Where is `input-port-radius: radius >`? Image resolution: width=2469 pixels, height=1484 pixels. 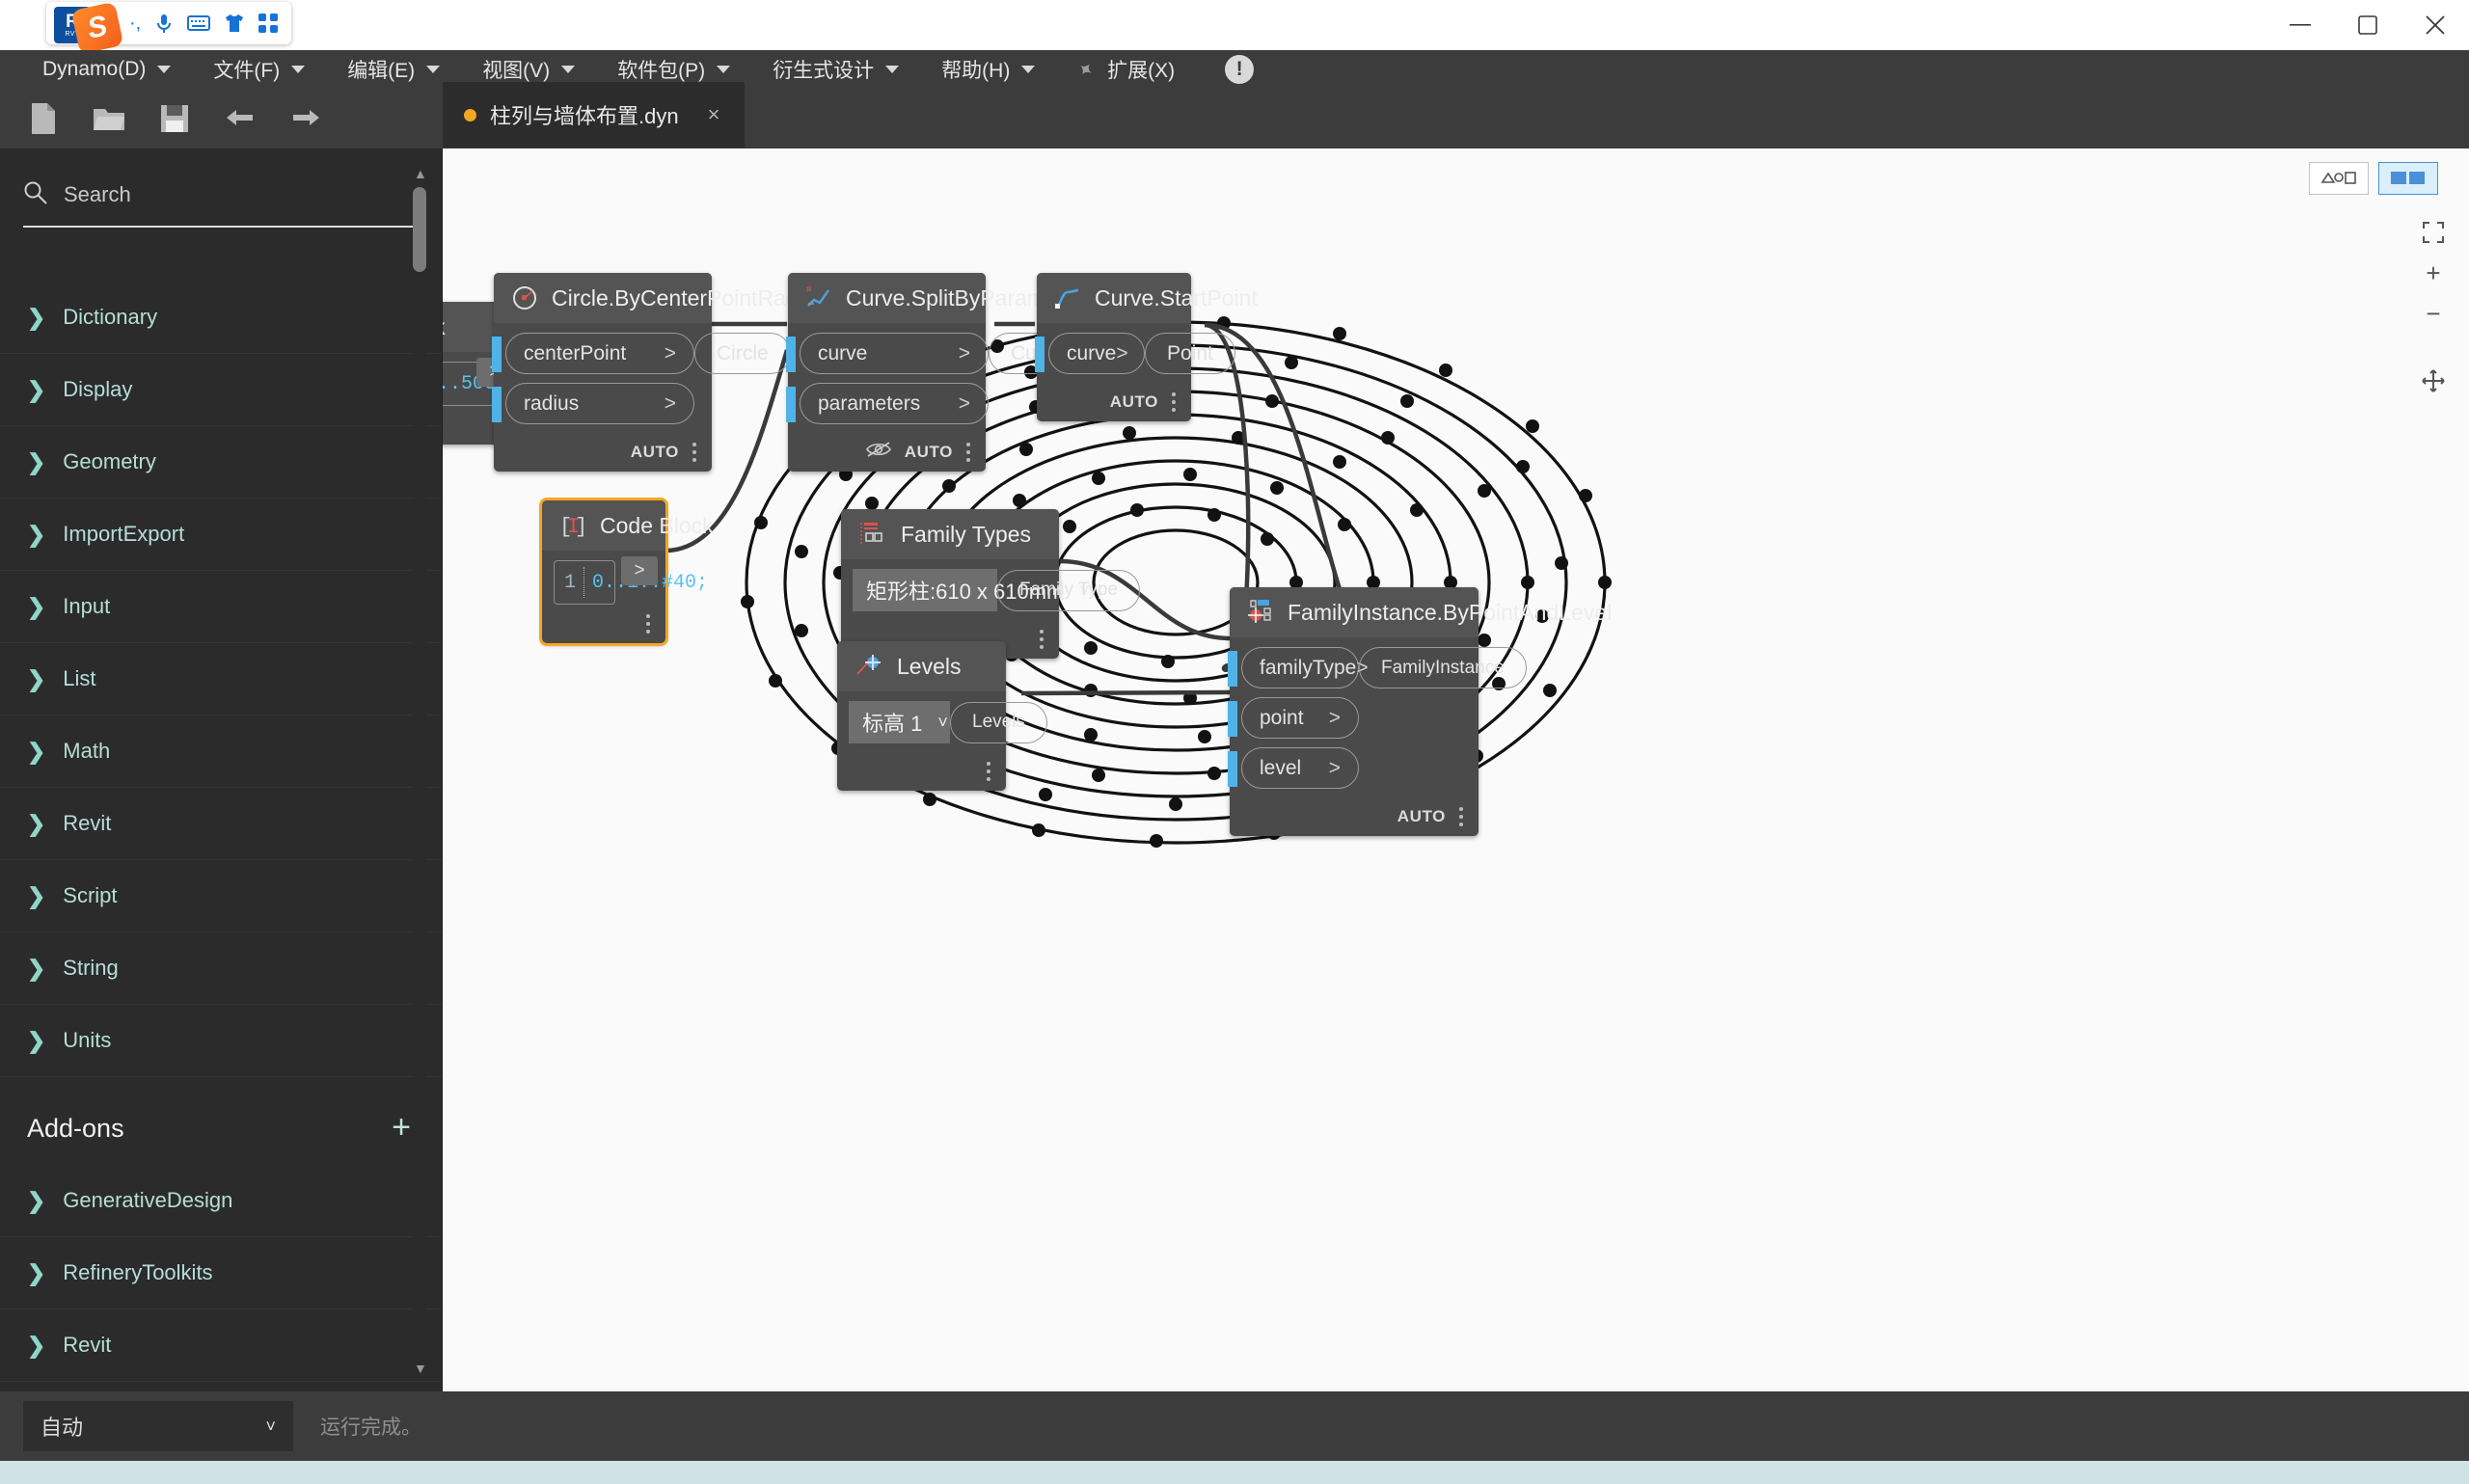 input-port-radius: radius > is located at coordinates (593, 403).